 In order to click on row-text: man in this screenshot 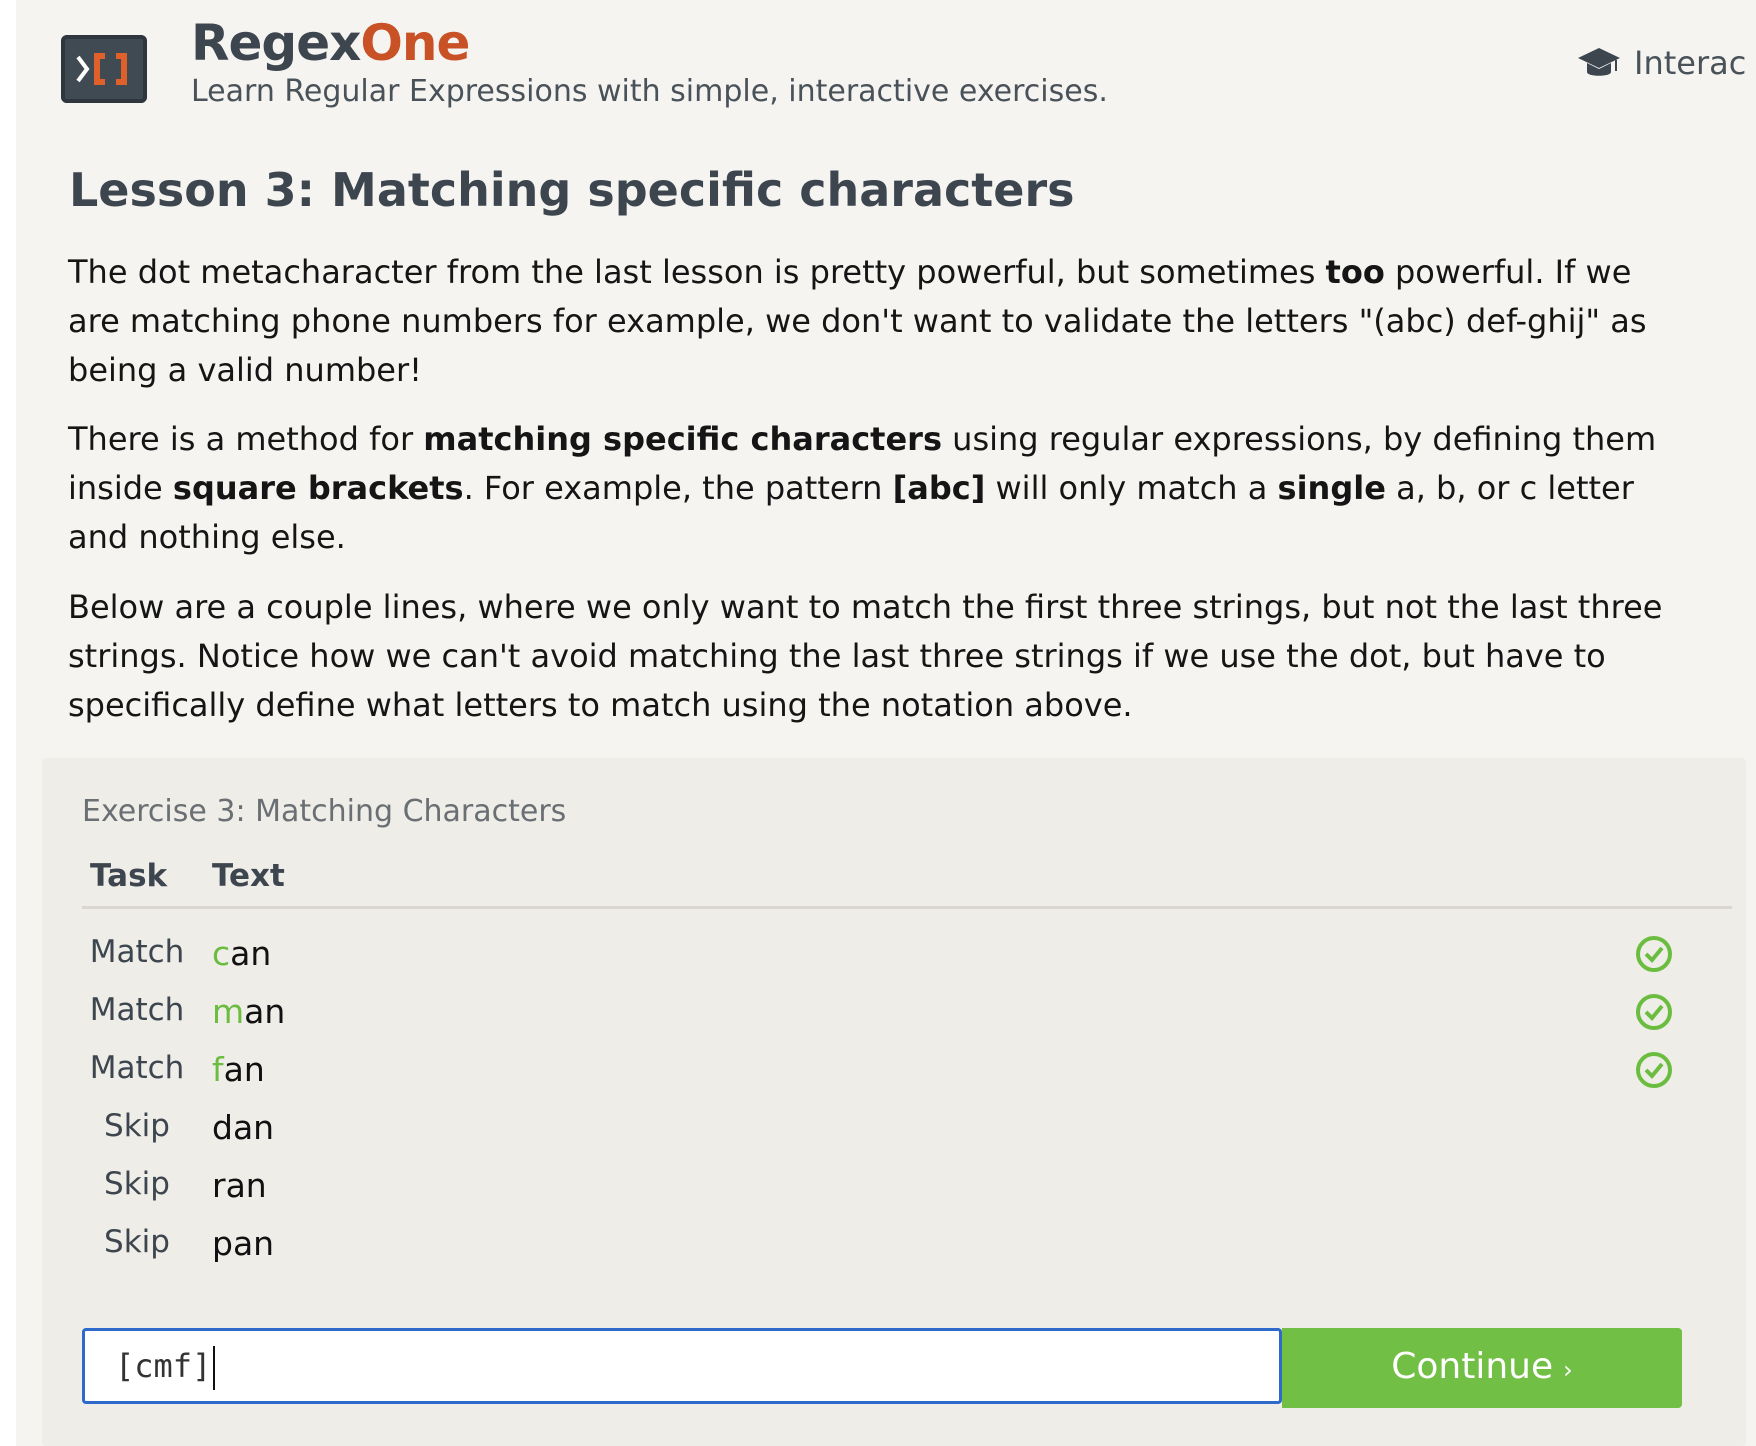, I will do `click(248, 1011)`.